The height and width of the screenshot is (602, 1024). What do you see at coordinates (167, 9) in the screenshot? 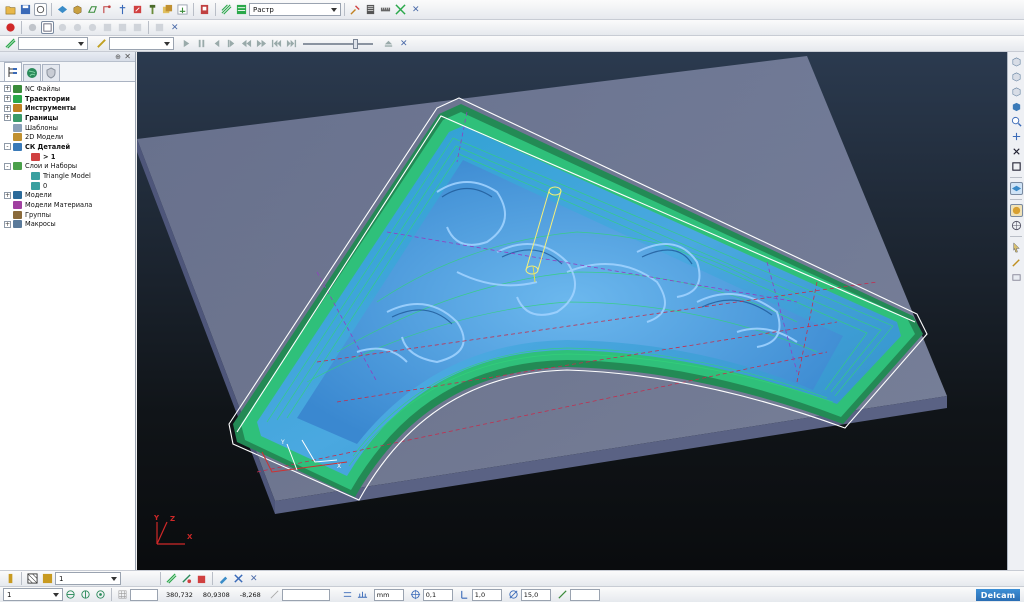
I see `levels-icon` at bounding box center [167, 9].